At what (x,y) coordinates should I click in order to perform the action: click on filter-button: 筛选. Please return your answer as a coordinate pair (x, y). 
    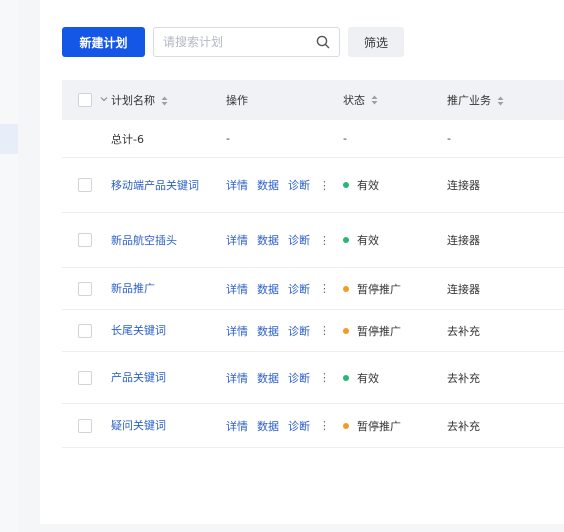
    Looking at the image, I should click on (376, 42).